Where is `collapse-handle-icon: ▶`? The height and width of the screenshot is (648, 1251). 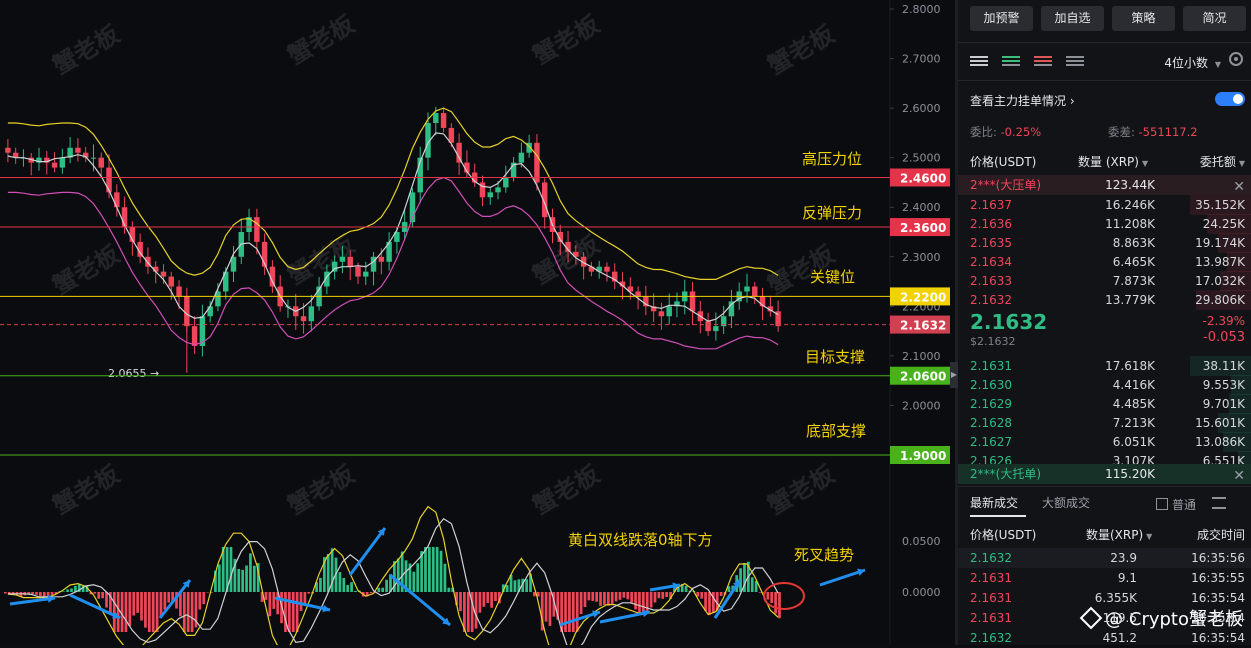
collapse-handle-icon: ▶ is located at coordinates (954, 375).